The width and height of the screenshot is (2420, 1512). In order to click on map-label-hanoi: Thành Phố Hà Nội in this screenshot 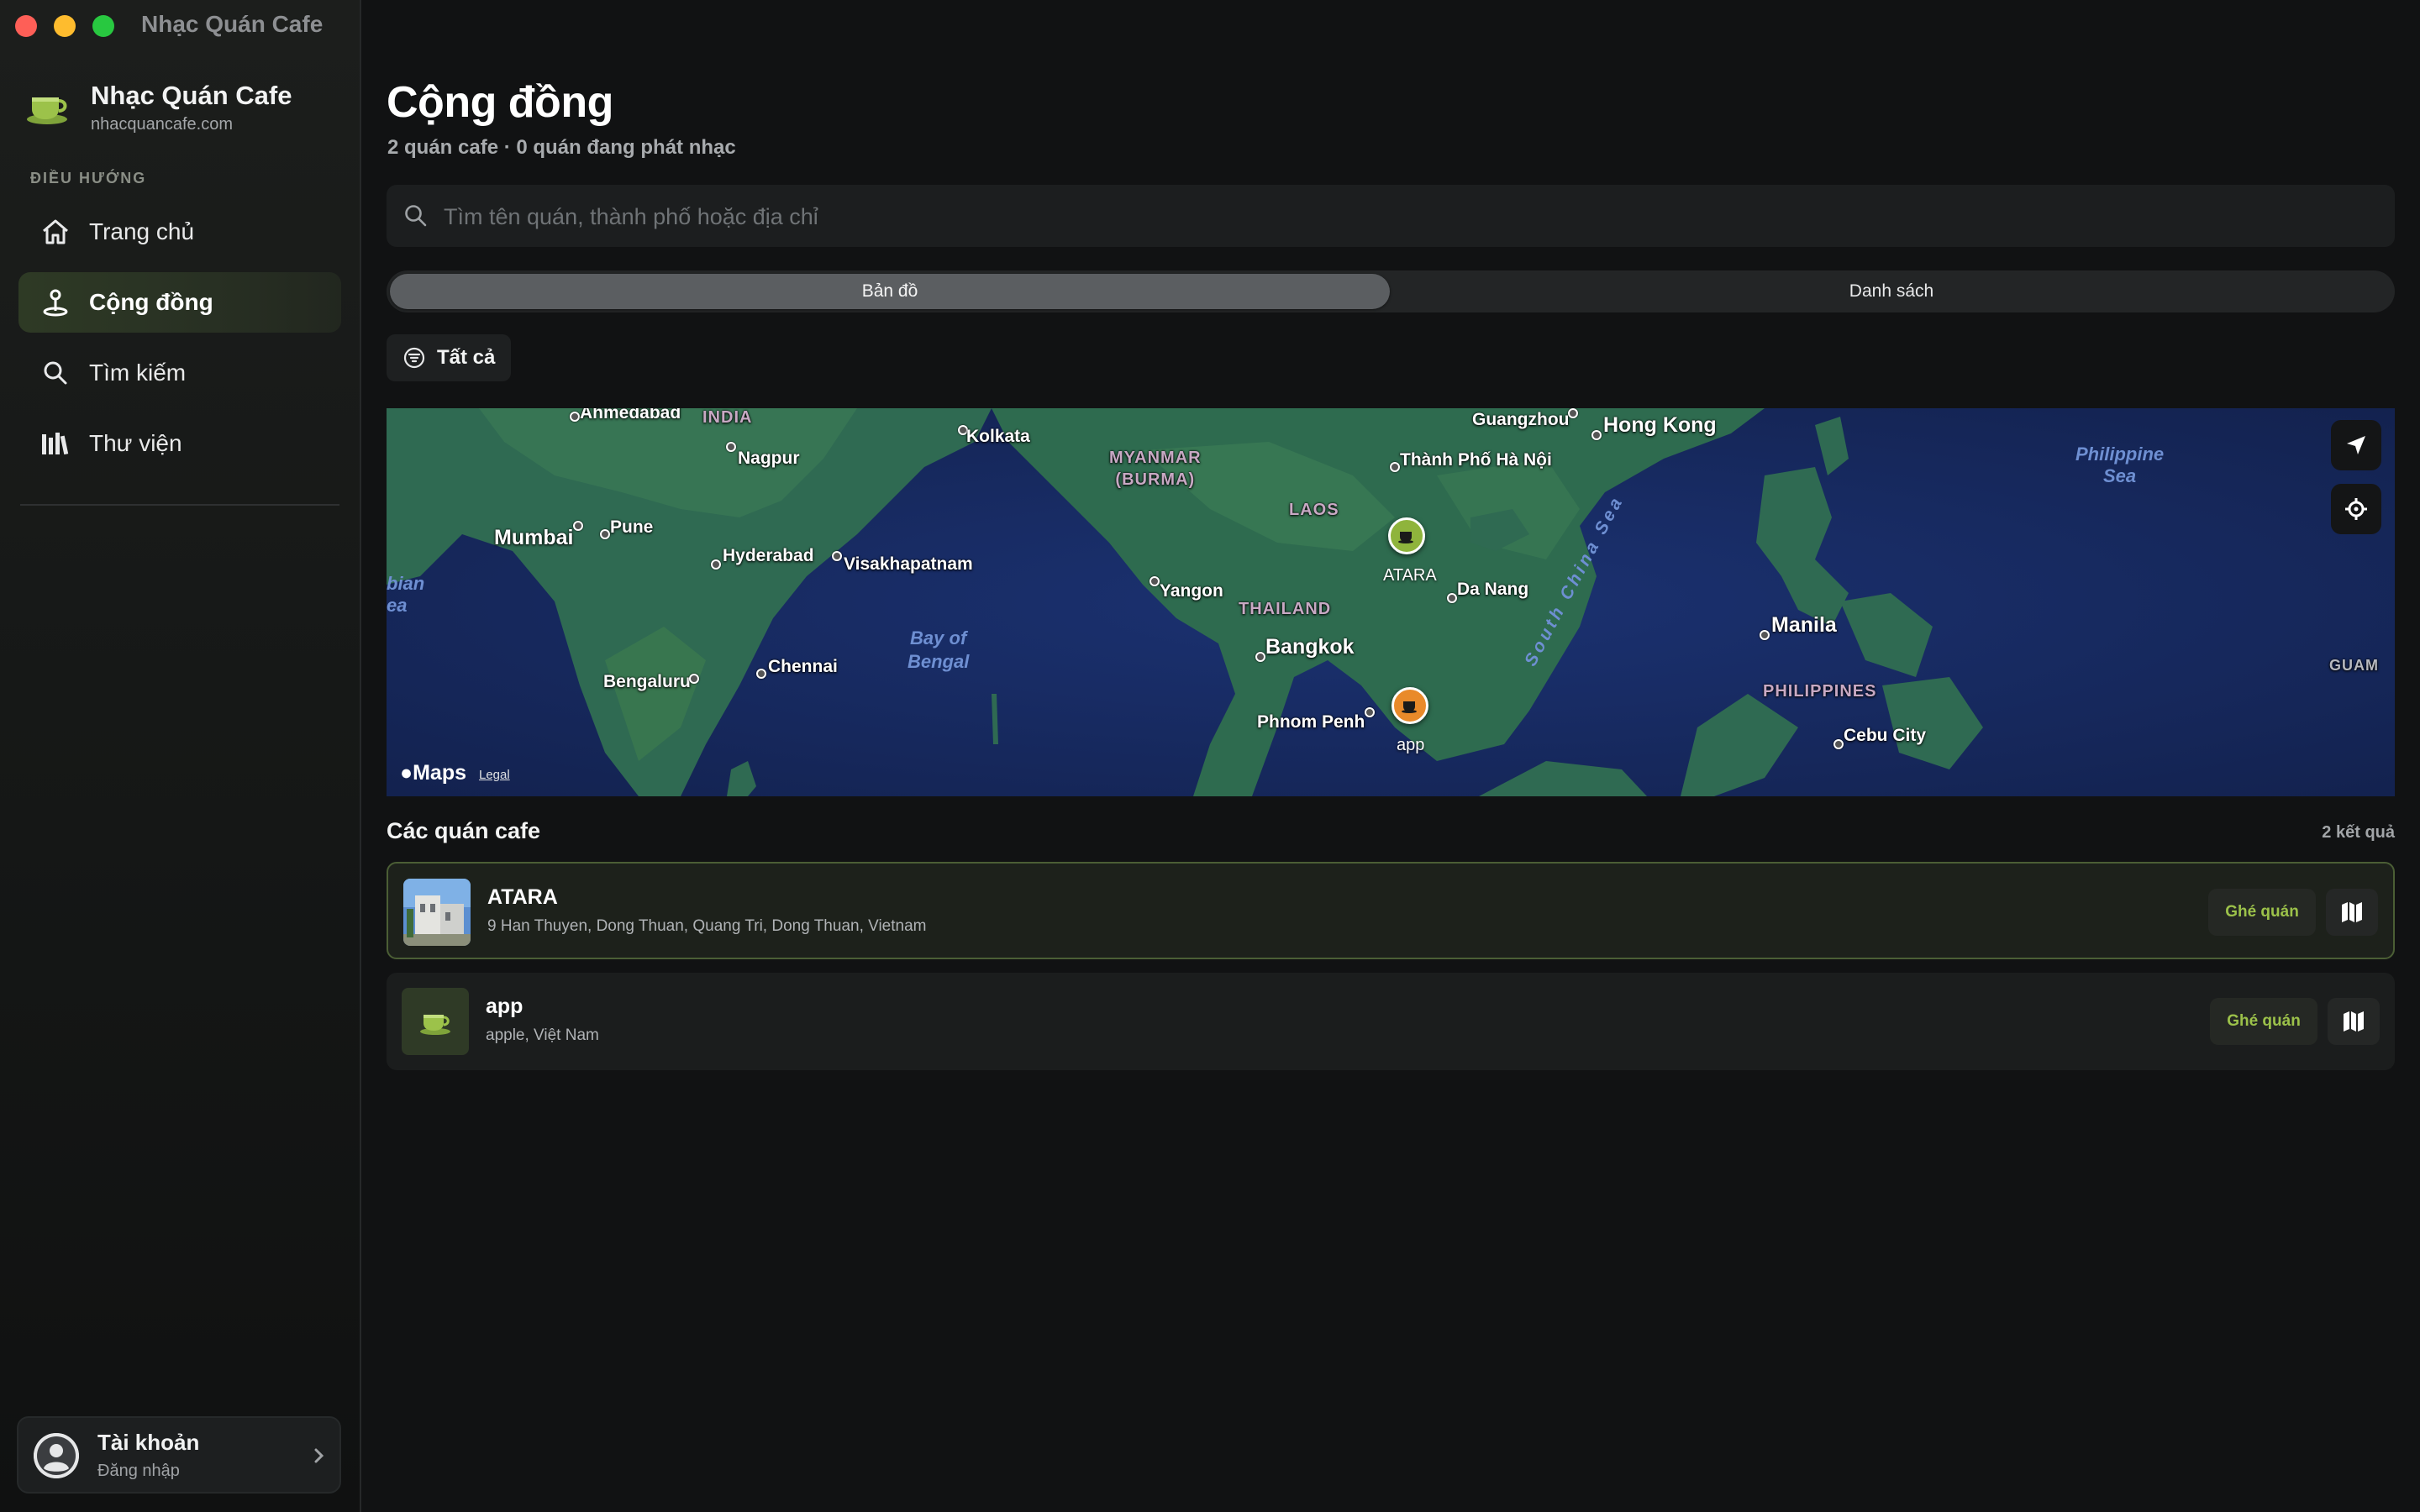, I will do `click(1476, 460)`.